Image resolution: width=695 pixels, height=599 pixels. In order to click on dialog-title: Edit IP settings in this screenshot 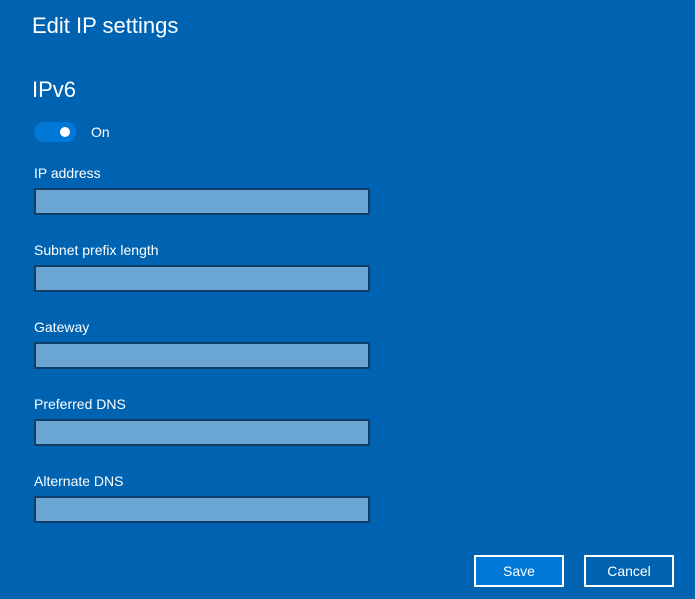, I will do `click(105, 25)`.